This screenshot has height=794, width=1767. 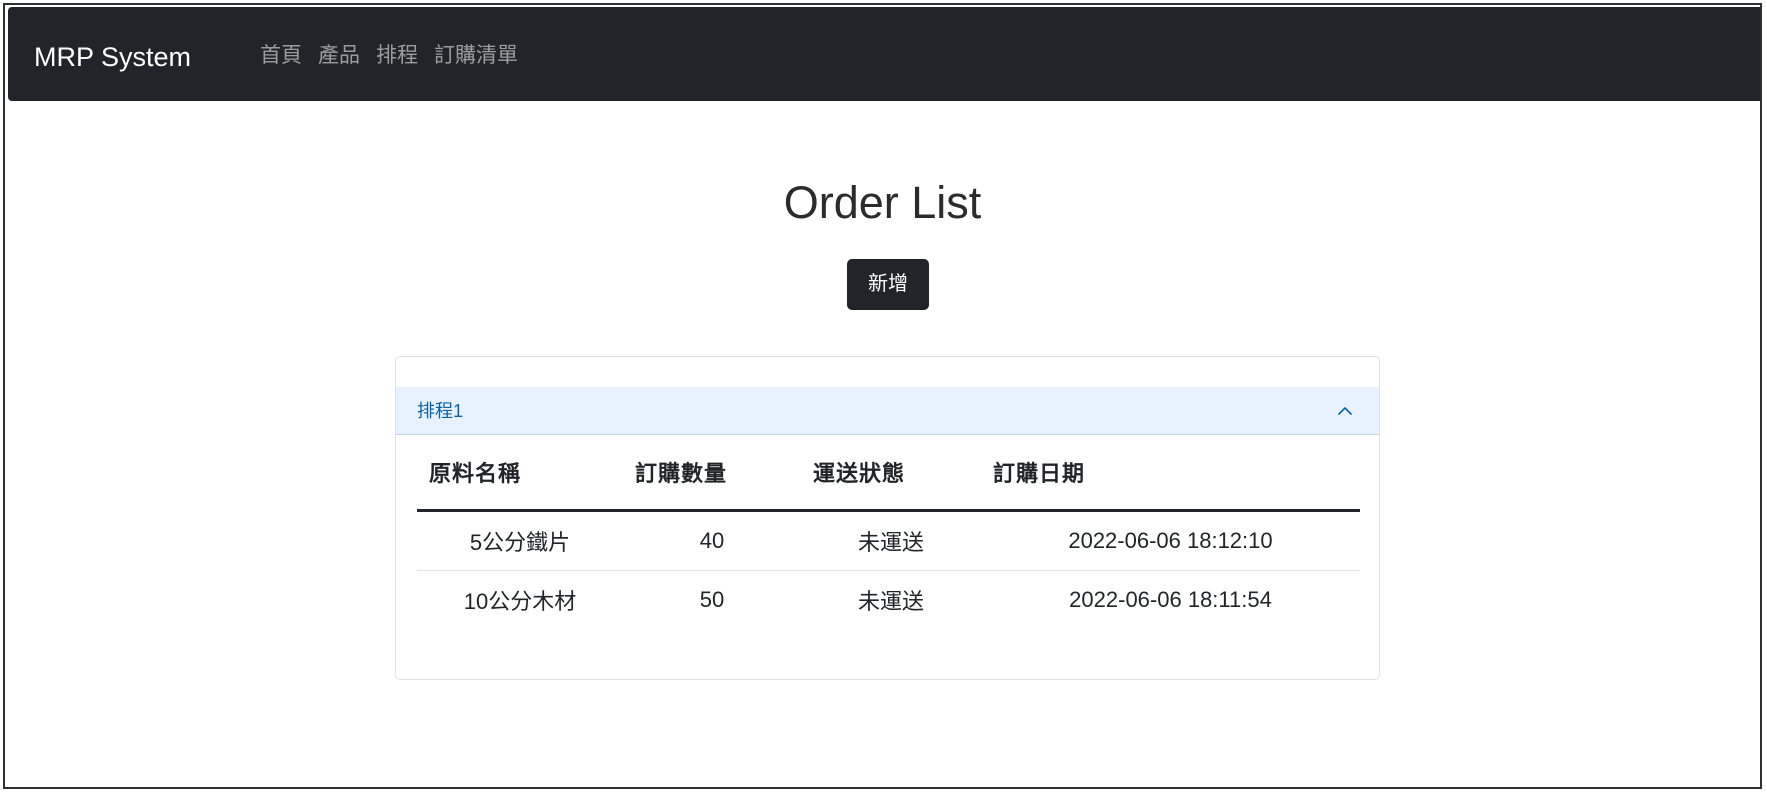 I want to click on column-header-shipping-status: 運送狀態, so click(x=891, y=473).